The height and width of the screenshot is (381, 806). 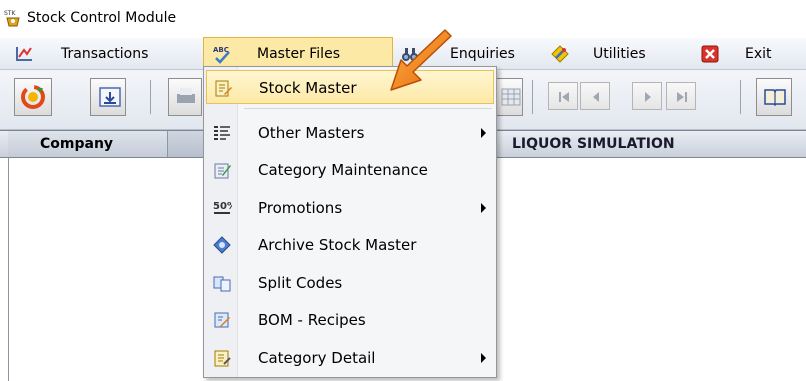 I want to click on menu-transactions: Transactions, so click(x=100, y=54).